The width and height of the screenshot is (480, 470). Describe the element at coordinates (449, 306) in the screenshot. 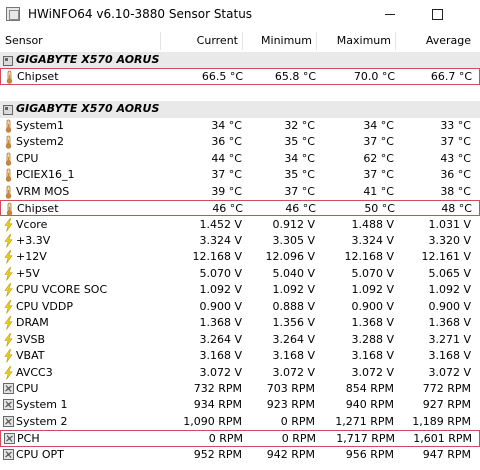

I see `average-value: 0.900 V` at that location.